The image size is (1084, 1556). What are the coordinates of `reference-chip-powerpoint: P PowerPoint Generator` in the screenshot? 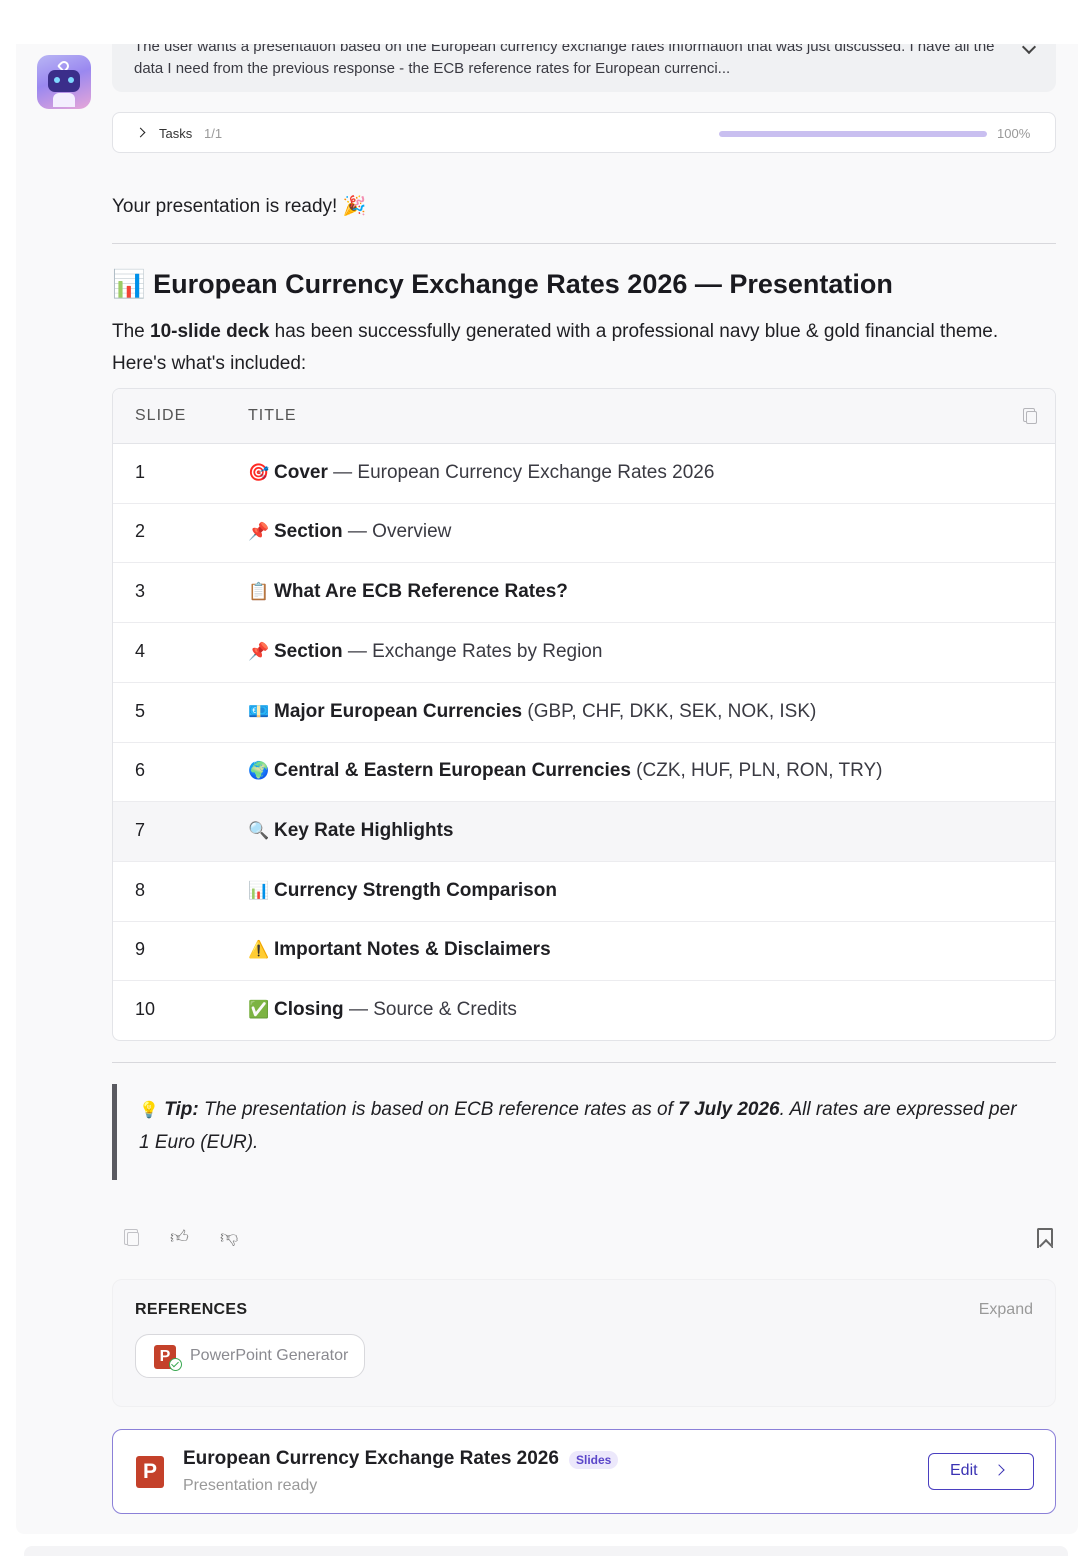 It's located at (250, 1356).